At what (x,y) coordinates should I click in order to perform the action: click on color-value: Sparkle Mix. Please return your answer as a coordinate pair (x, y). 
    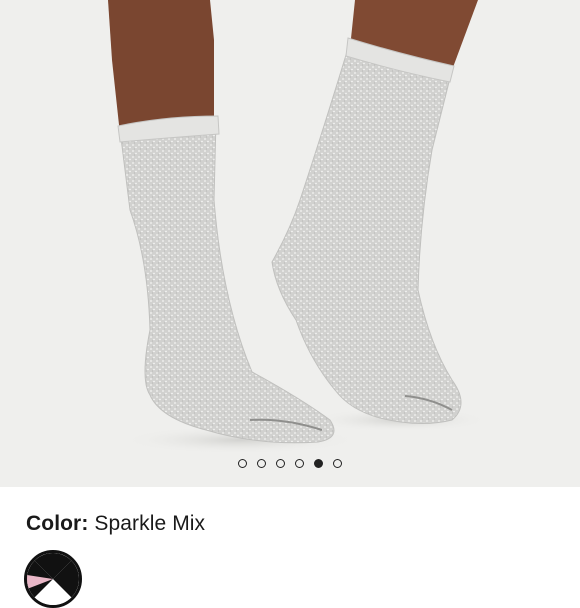
    Looking at the image, I should click on (150, 523).